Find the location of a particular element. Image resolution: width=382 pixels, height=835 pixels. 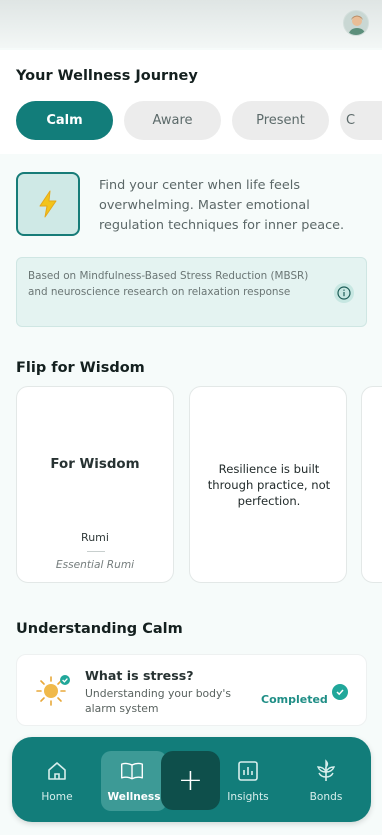

nav-label-wellness: Wellness is located at coordinates (134, 797).